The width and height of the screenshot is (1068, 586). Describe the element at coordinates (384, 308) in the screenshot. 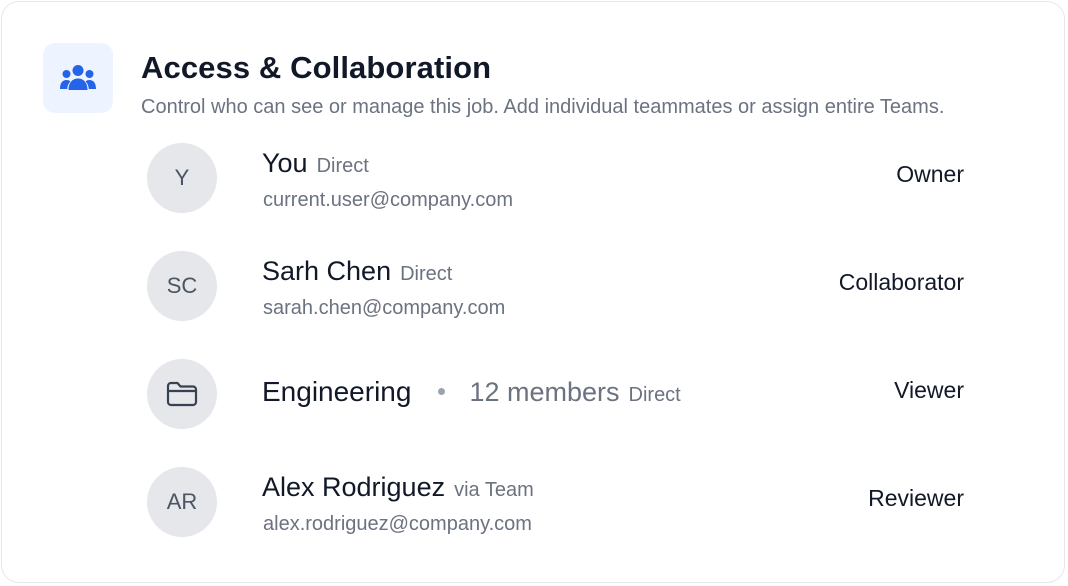

I see `member-email: sarah.chen@company.com` at that location.